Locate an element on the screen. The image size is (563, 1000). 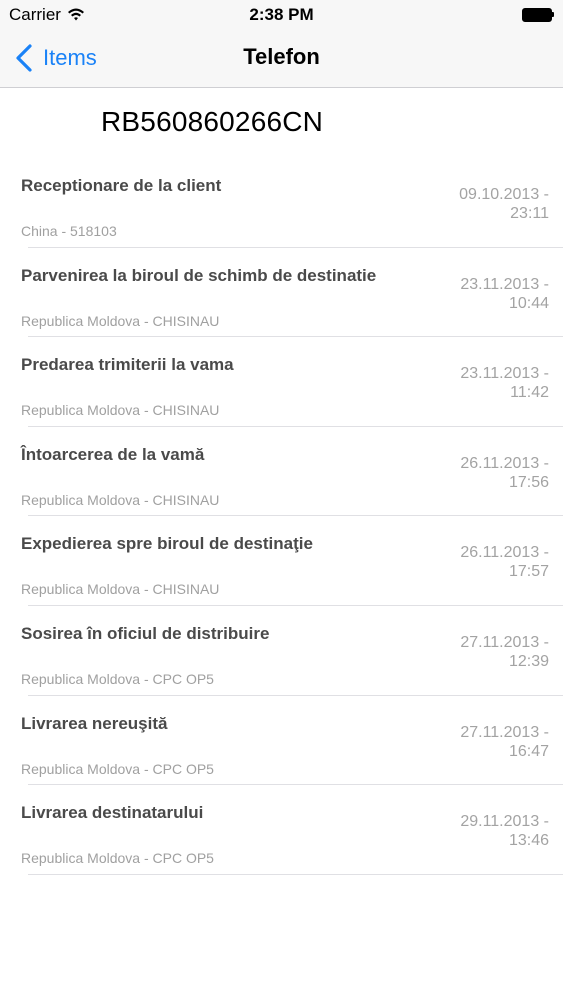
event-title: Predarea trimiterii la vama is located at coordinates (127, 365).